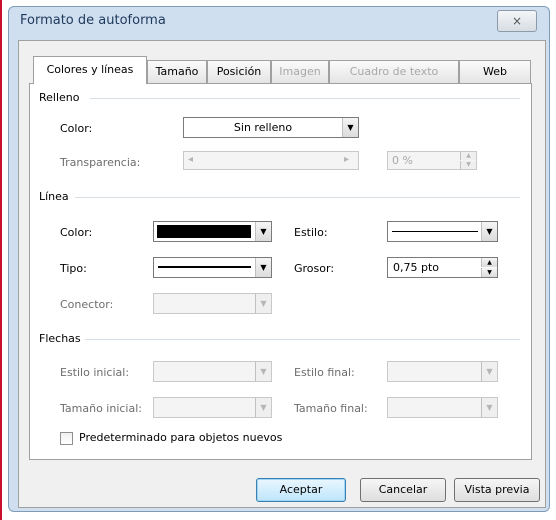 The image size is (556, 520). Describe the element at coordinates (101, 408) in the screenshot. I see `tamano-inicial-label: Tamaño inicial:` at that location.